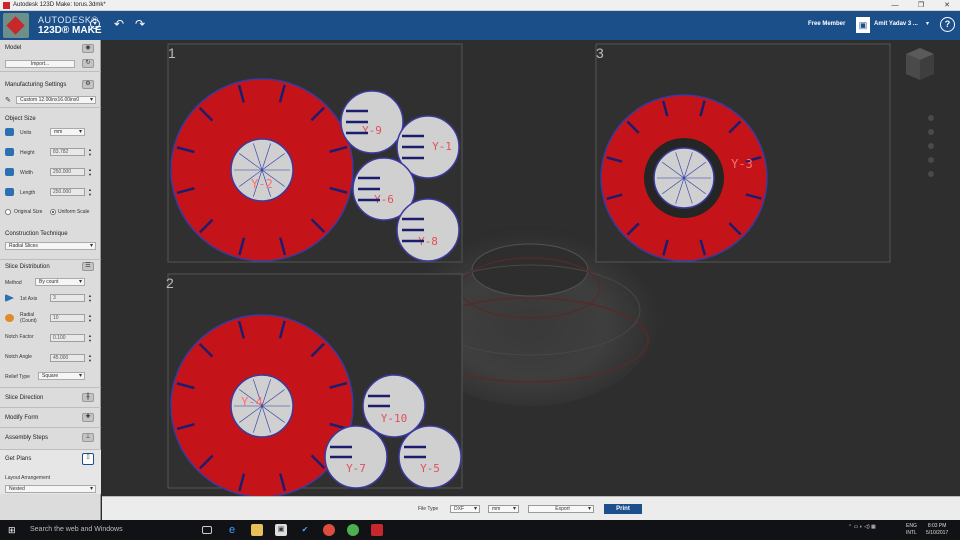  I want to click on user-avatar-icon: ▣, so click(863, 25).